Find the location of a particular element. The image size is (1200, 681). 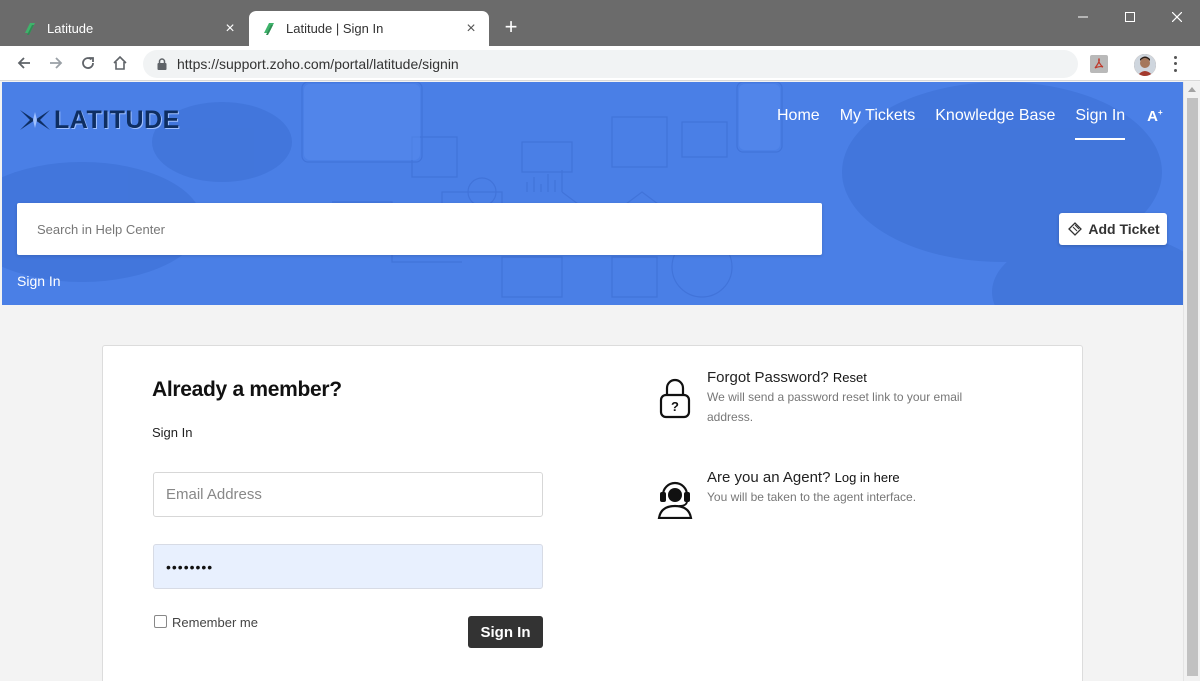

add-ticket-label: Add Ticket is located at coordinates (1124, 229).